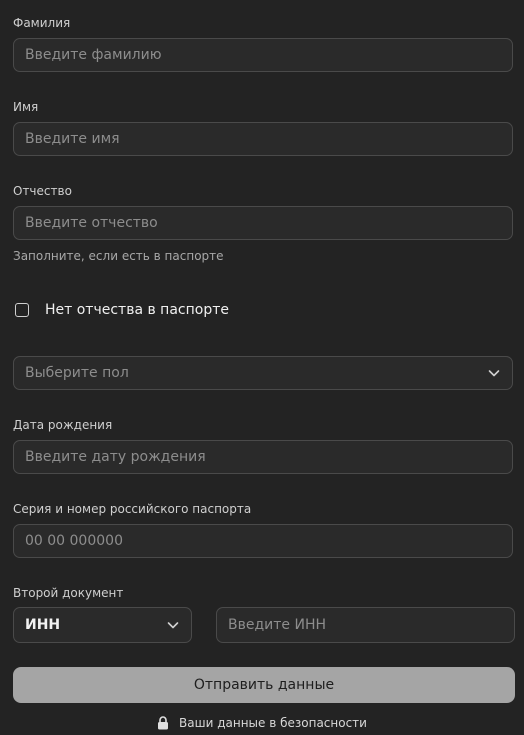 This screenshot has width=524, height=735. What do you see at coordinates (277, 625) in the screenshot?
I see `inn-placeholder: Введите ИНН` at bounding box center [277, 625].